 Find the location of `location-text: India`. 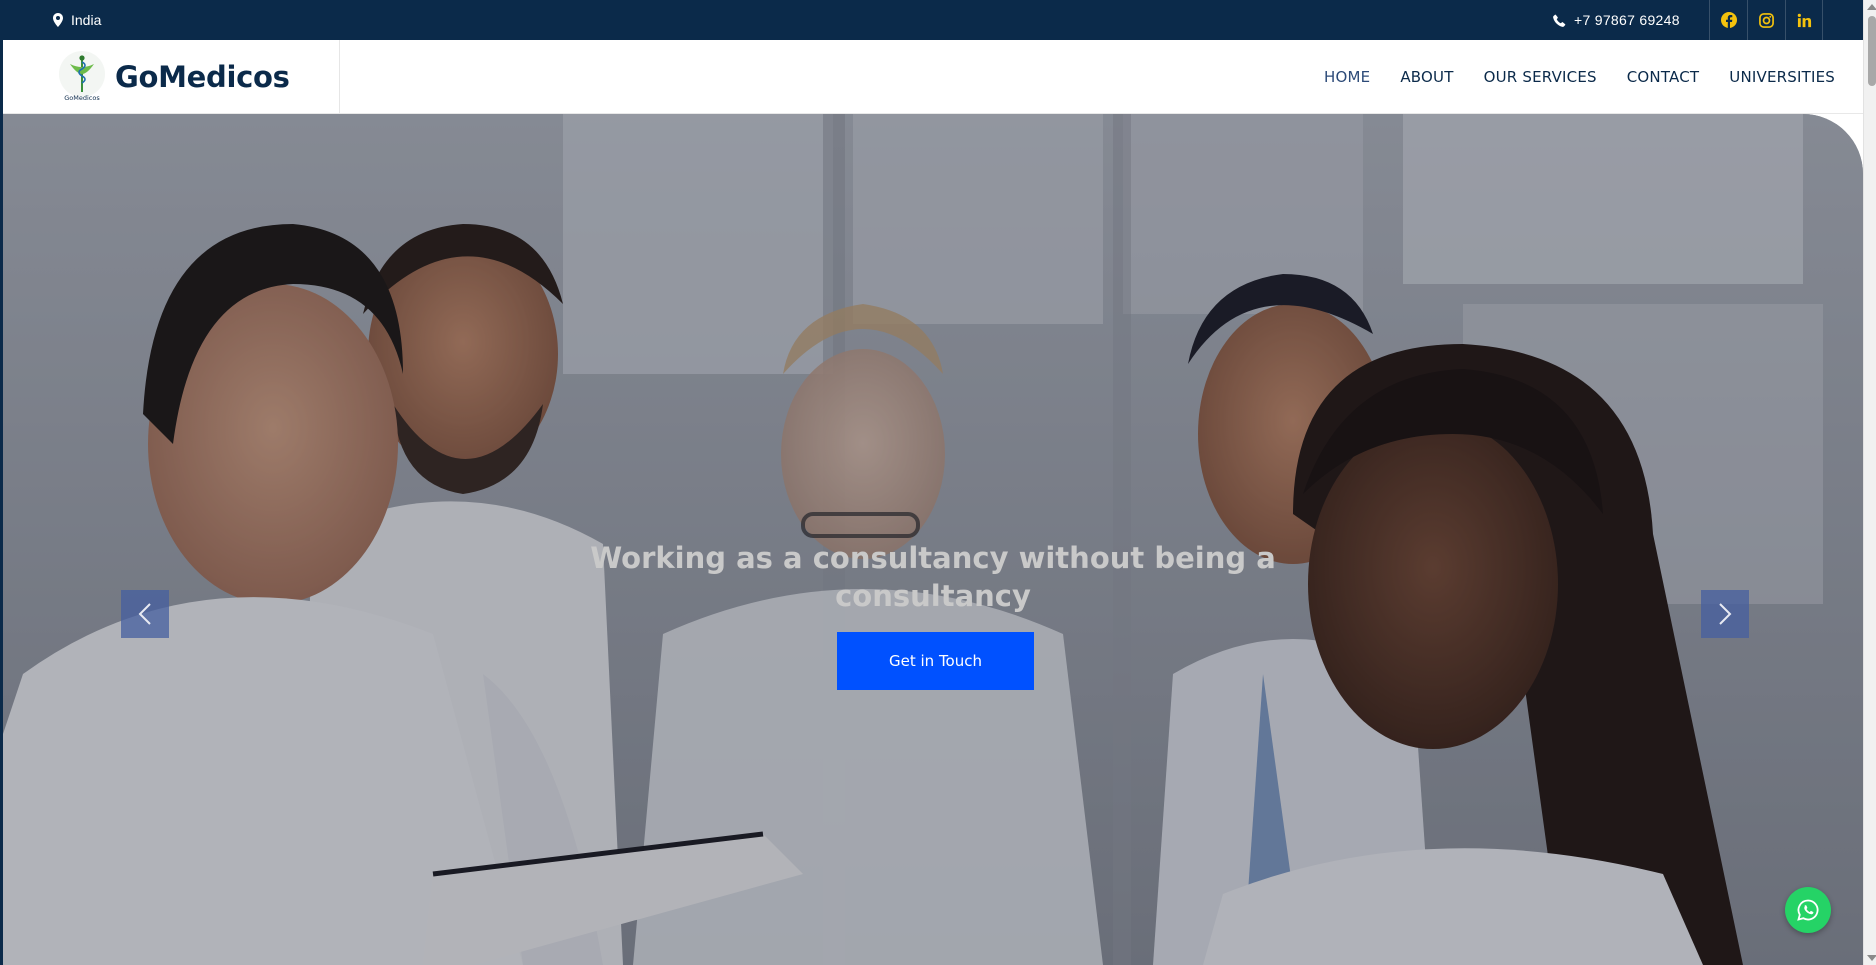

location-text: India is located at coordinates (86, 20).